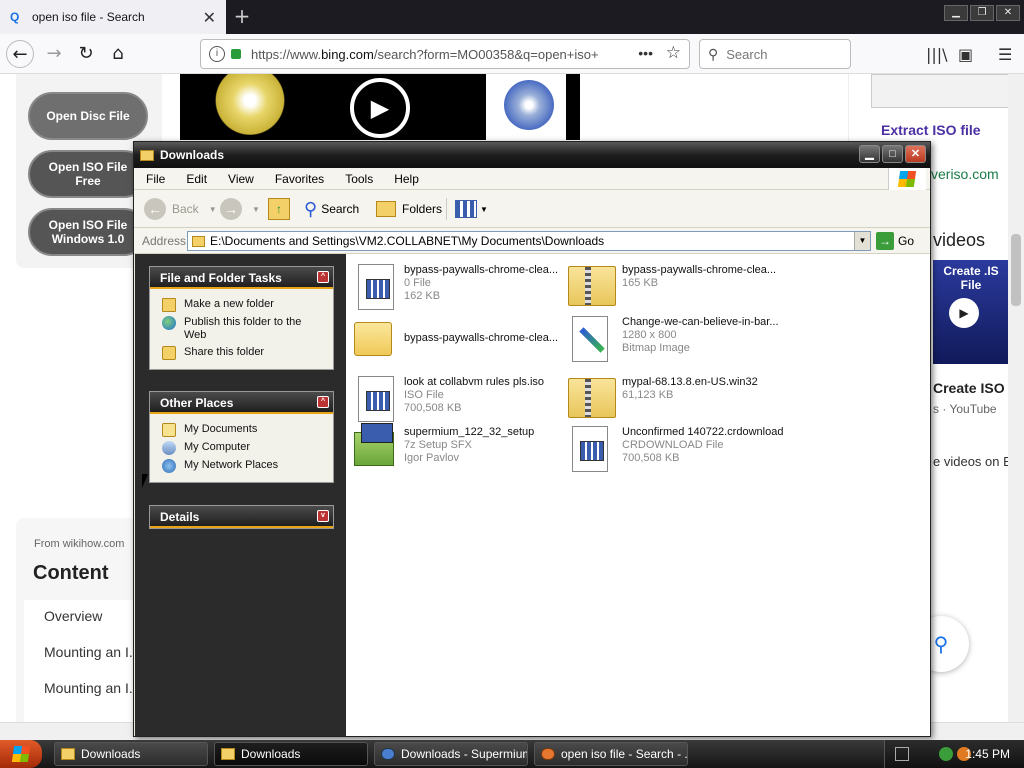  What do you see at coordinates (241, 517) in the screenshot?
I see `panel-header: Details v` at bounding box center [241, 517].